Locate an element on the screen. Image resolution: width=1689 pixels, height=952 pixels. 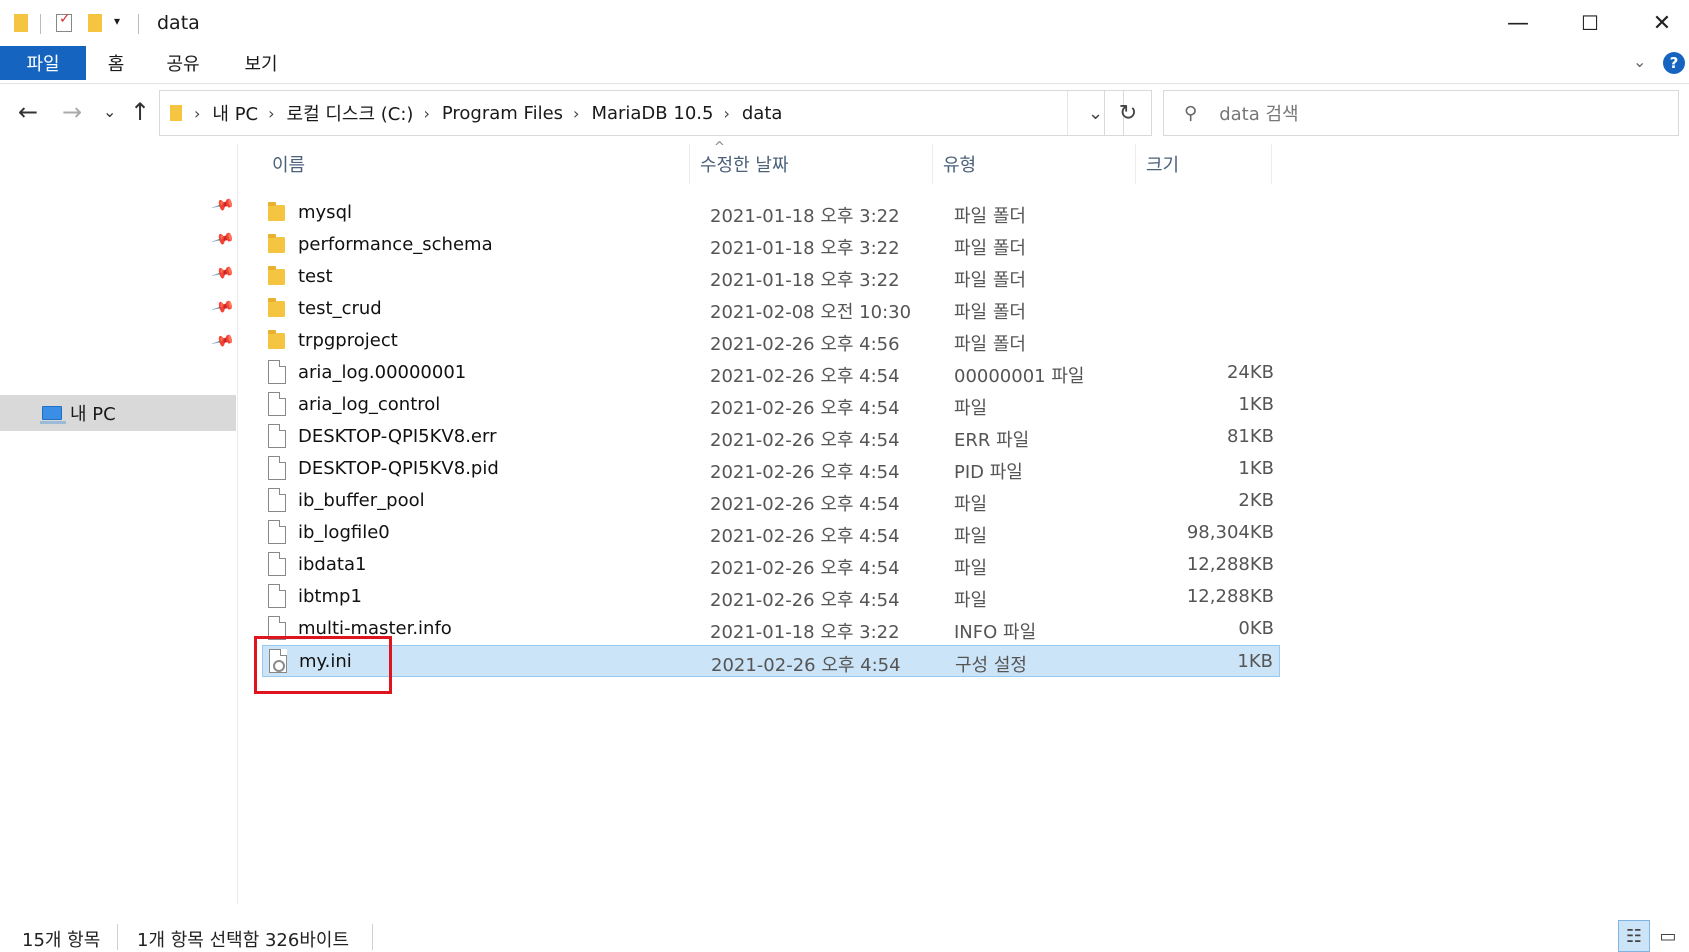
search-input: ⚲ data 검색 is located at coordinates (1421, 113).